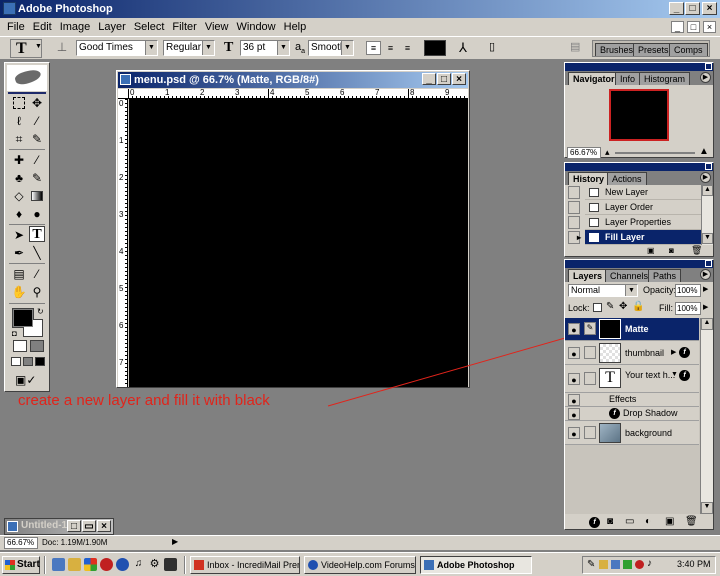 The image size is (720, 576). I want to click on tab-history: History, so click(589, 178).